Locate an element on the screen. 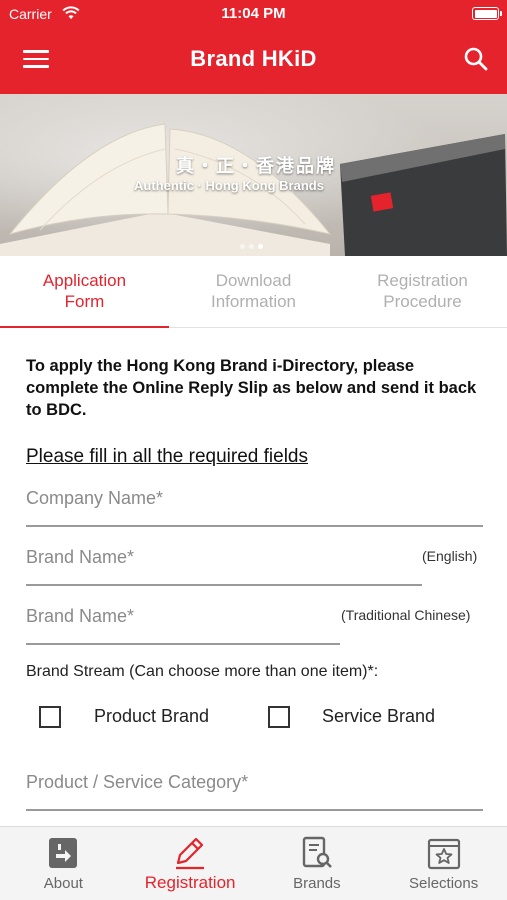 This screenshot has height=900, width=507. tab-label: Application is located at coordinates (84, 280).